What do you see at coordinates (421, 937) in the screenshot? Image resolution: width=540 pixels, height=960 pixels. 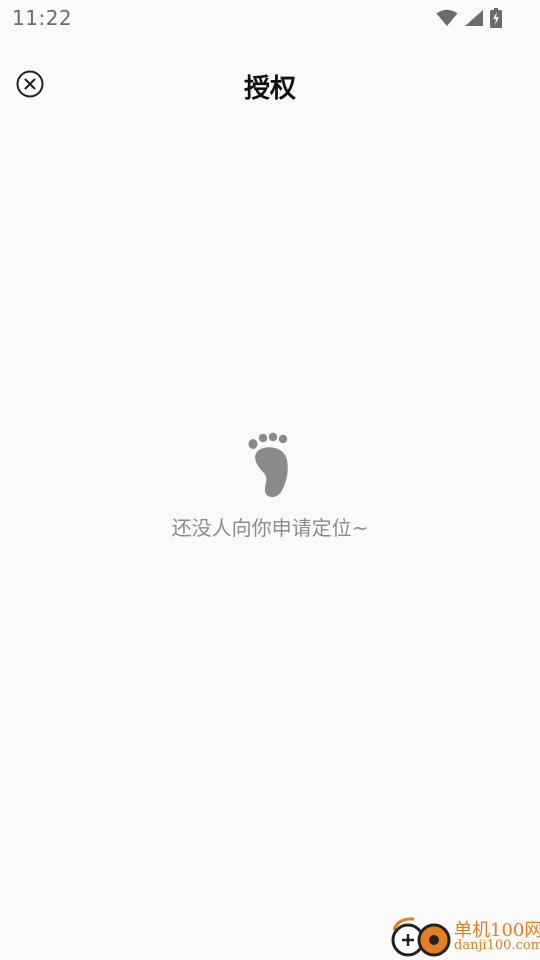 I see `watermark-logo` at bounding box center [421, 937].